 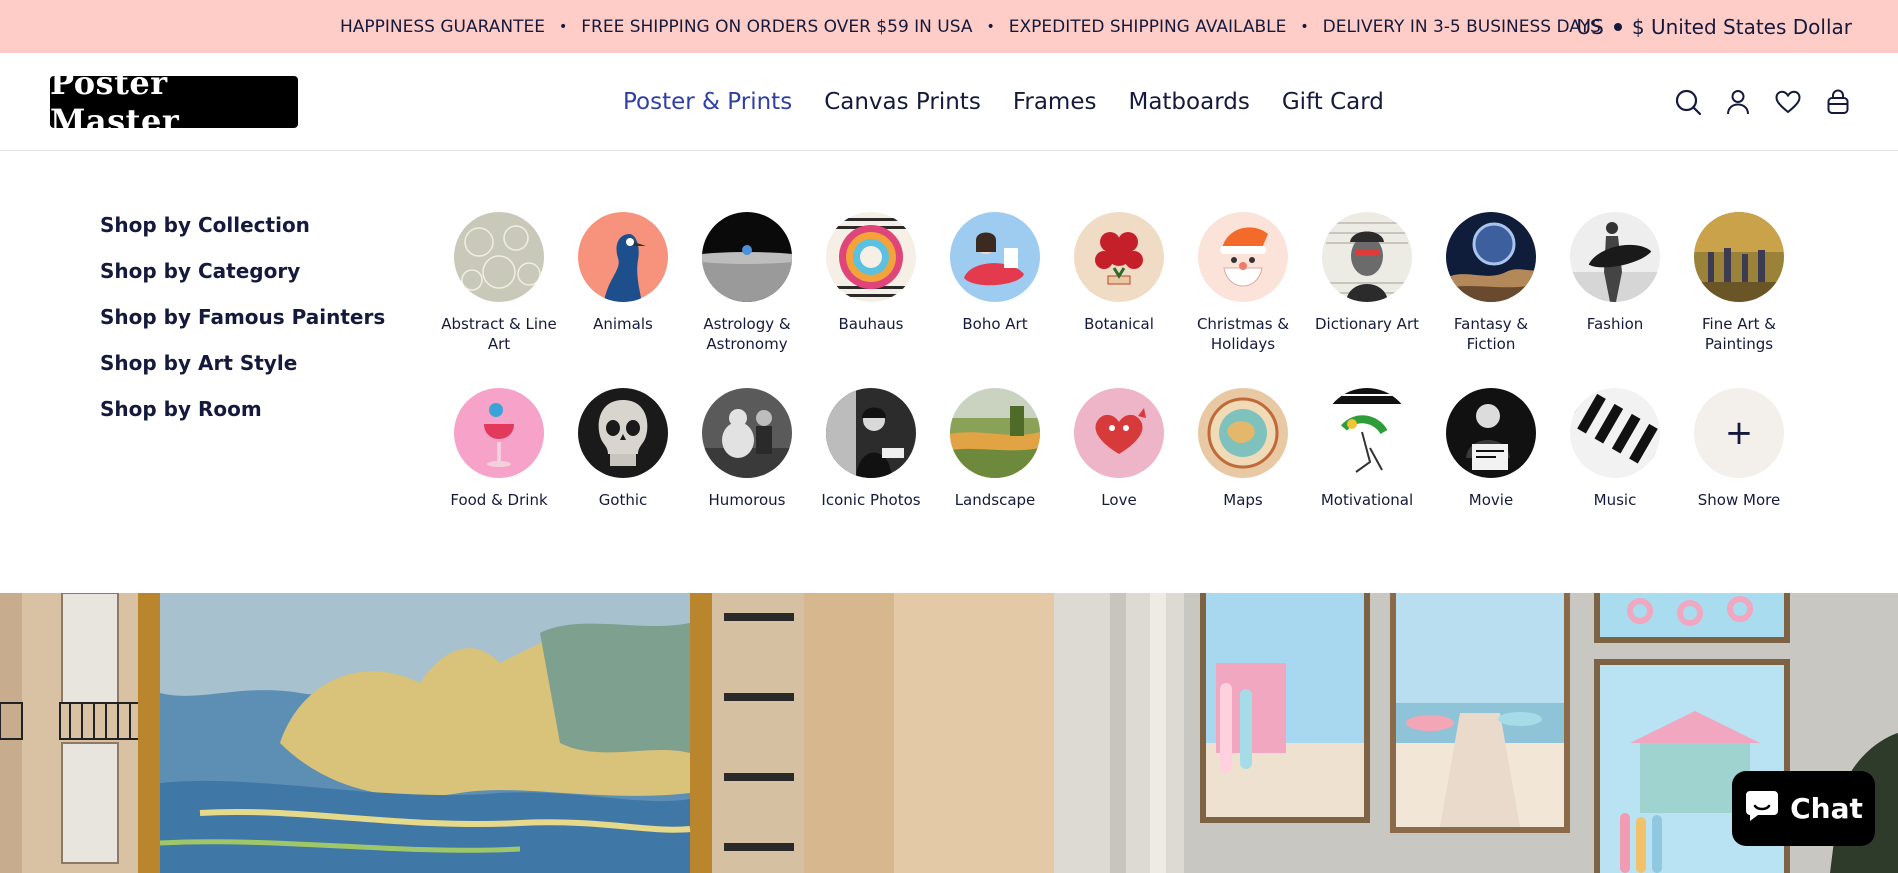 I want to click on logo: Poster Master, so click(x=174, y=102).